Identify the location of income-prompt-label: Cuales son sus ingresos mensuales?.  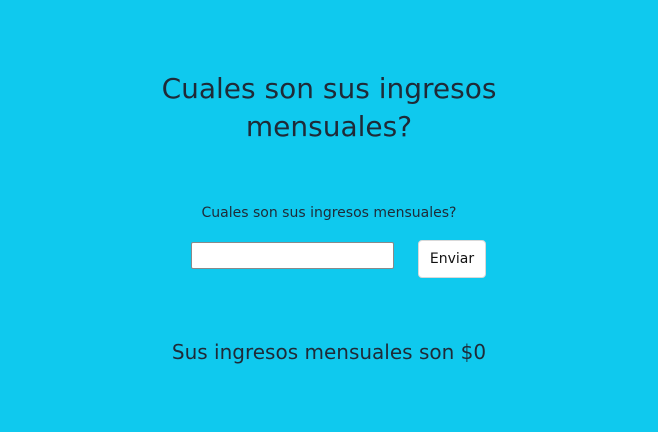
(329, 213).